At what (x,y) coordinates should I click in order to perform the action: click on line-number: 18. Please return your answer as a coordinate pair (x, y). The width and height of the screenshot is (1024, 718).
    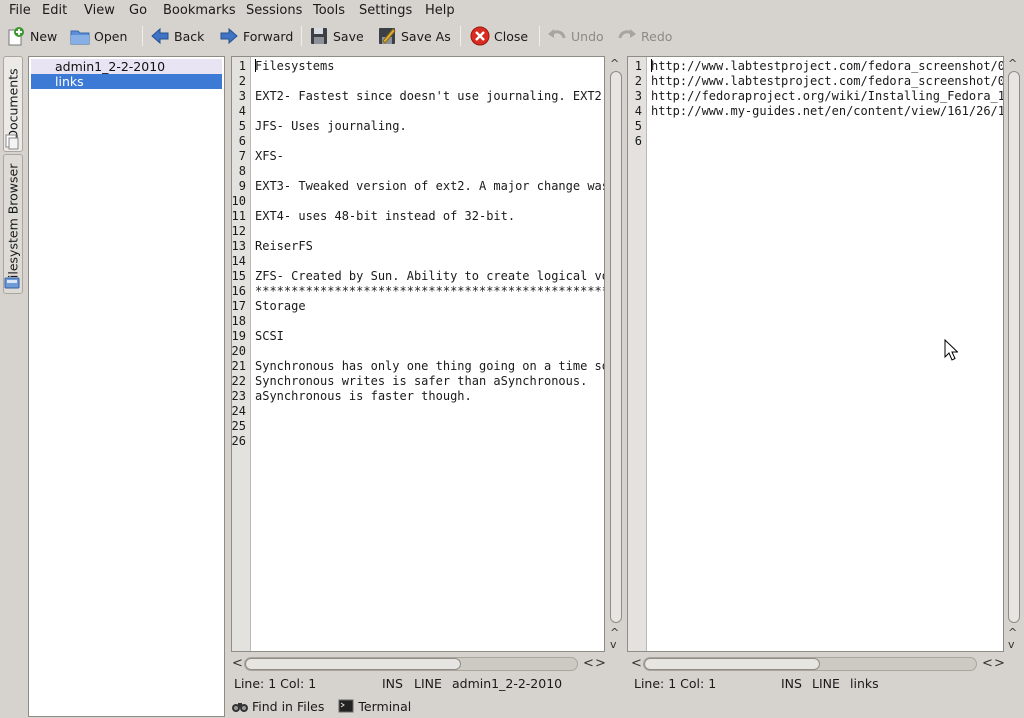
    Looking at the image, I should click on (238, 321).